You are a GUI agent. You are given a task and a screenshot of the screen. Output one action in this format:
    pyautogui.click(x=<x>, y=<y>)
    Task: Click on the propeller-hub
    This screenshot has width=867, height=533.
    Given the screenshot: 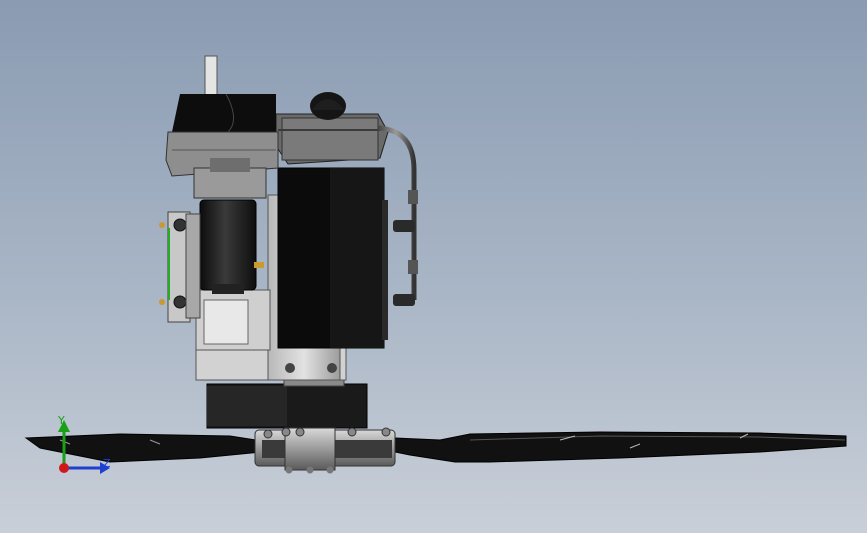 What is the action you would take?
    pyautogui.click(x=325, y=450)
    